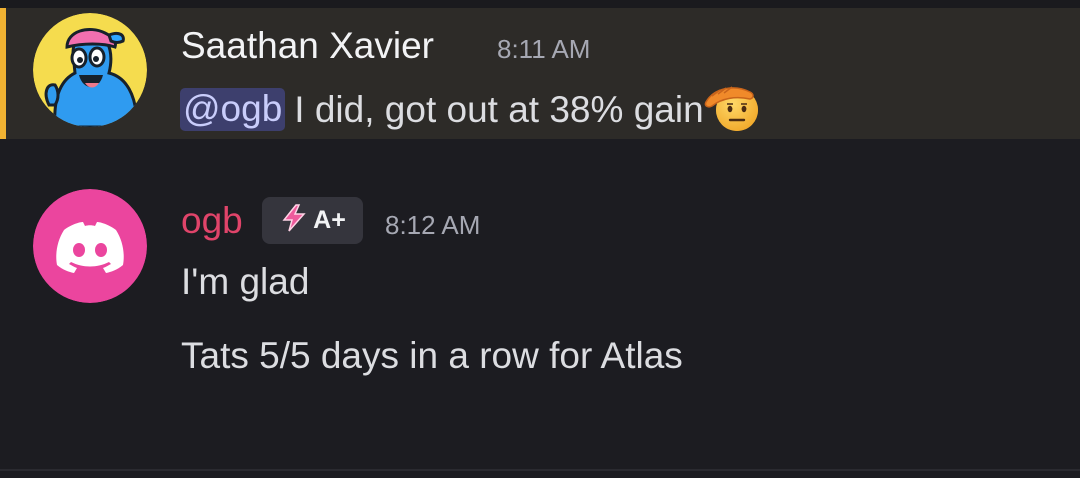 The image size is (1080, 478). What do you see at coordinates (245, 281) in the screenshot?
I see `message-text: I'm glad` at bounding box center [245, 281].